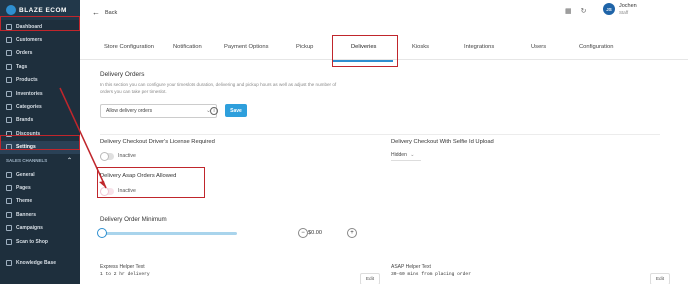 This screenshot has width=688, height=284. I want to click on tab-kiosks: Kiosks, so click(420, 47).